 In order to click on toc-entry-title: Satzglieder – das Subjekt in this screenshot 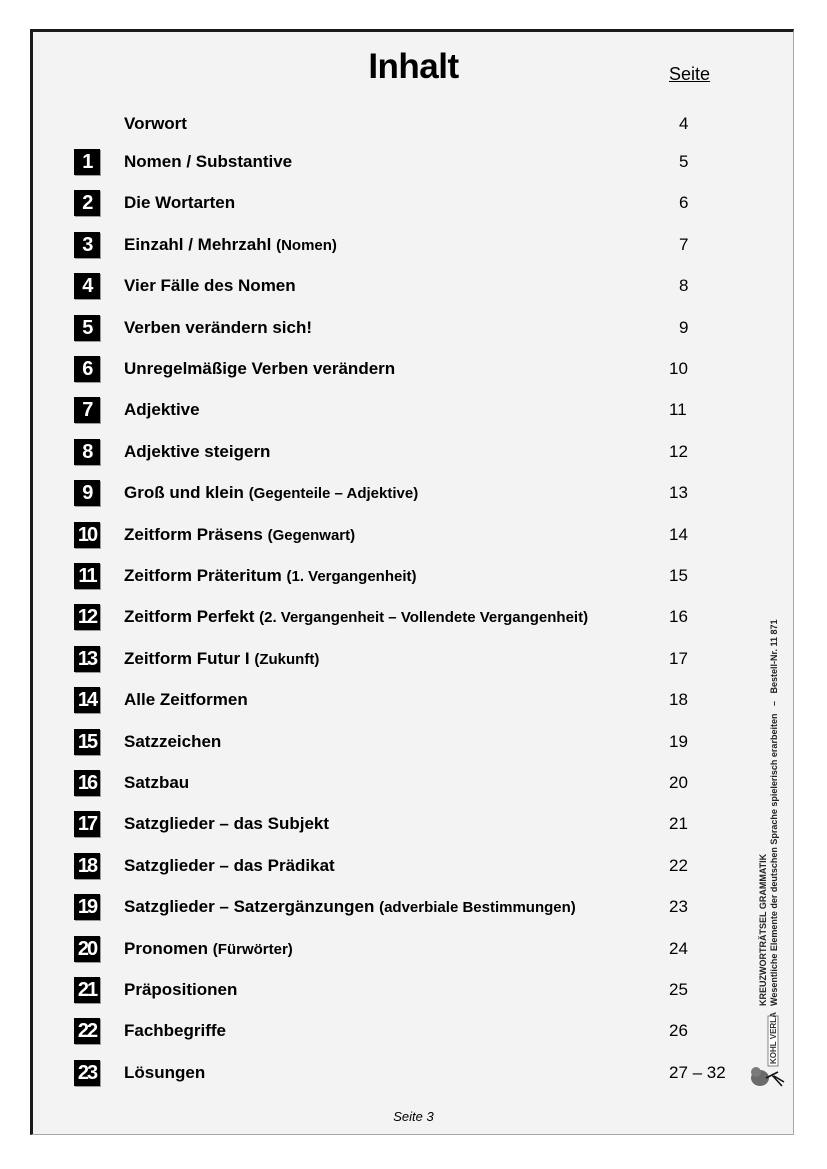, I will do `click(227, 824)`.